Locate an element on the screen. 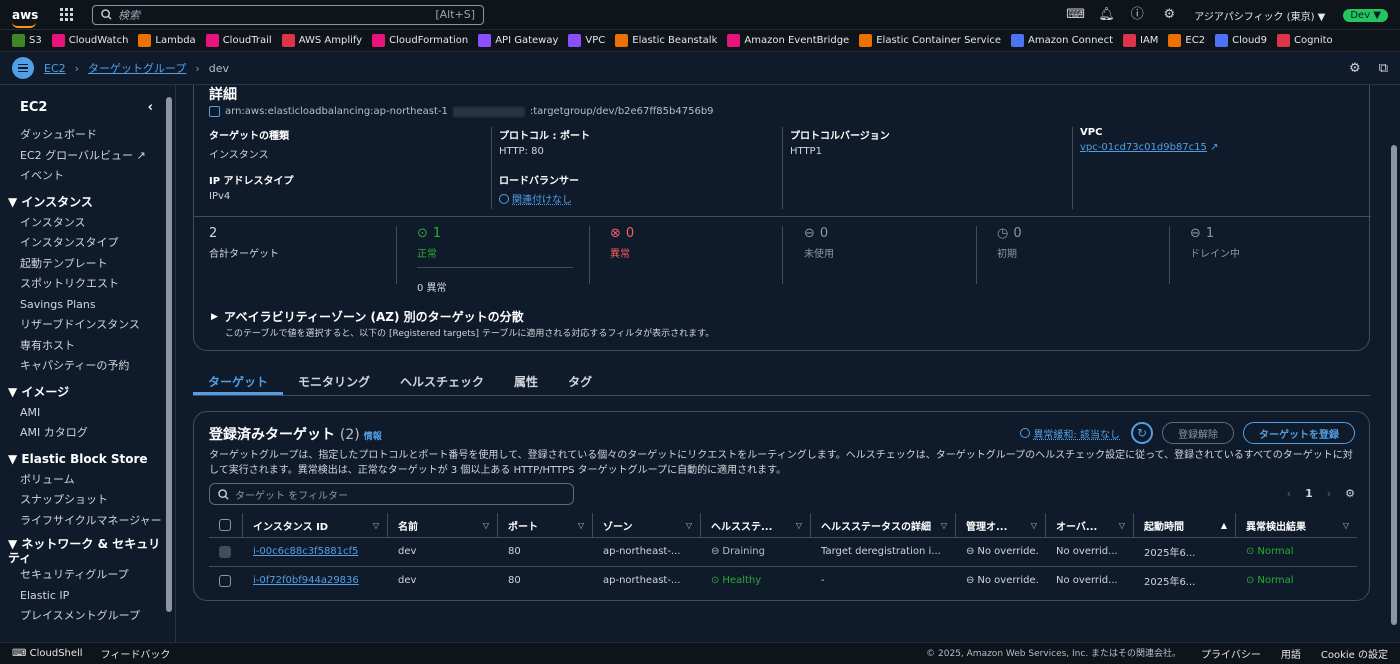 The image size is (1400, 664). sidebar-section-header: ▼ Elastic Block Store is located at coordinates (87, 459).